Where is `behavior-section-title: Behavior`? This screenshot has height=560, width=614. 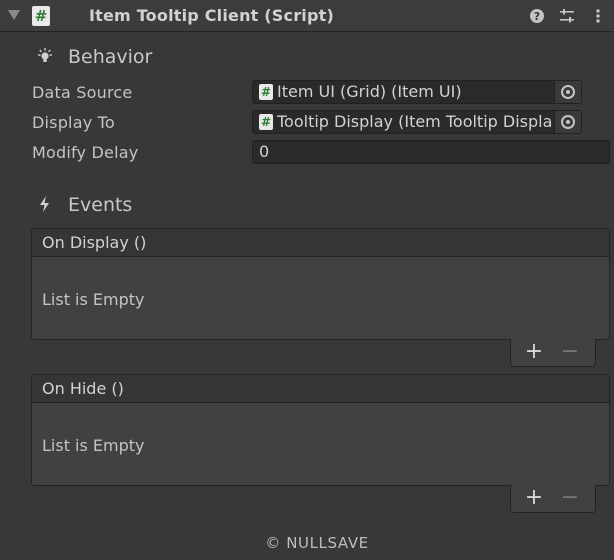 behavior-section-title: Behavior is located at coordinates (110, 57).